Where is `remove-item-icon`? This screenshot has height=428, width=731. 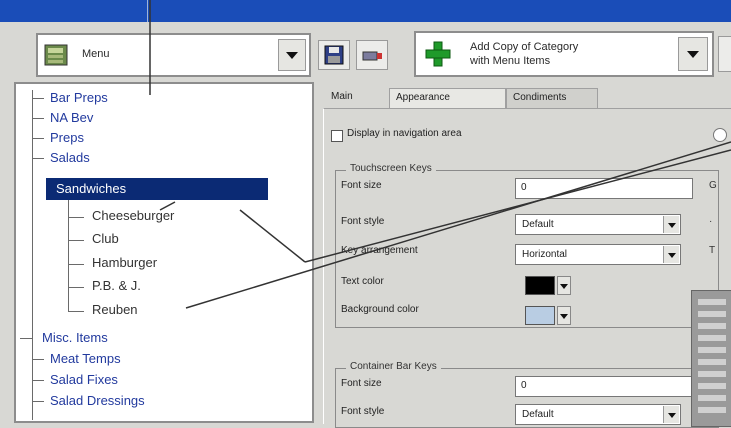
remove-item-icon is located at coordinates (372, 56).